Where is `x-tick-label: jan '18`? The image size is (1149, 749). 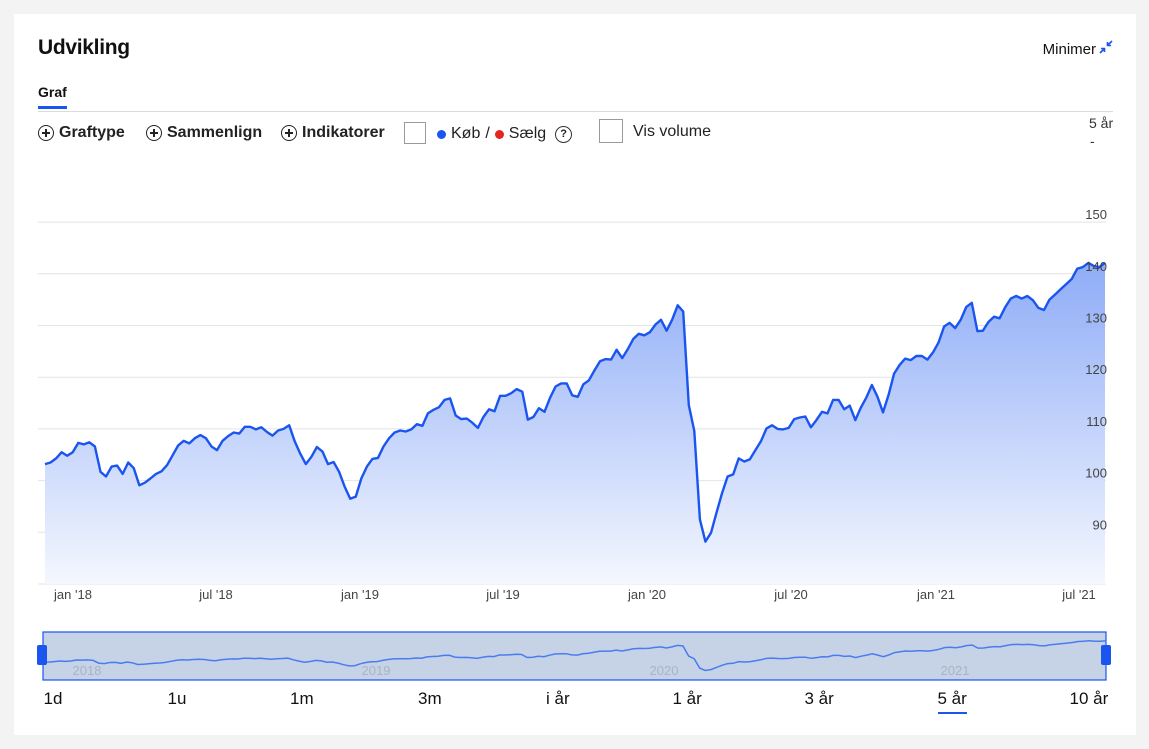
x-tick-label: jan '18 is located at coordinates (72, 594).